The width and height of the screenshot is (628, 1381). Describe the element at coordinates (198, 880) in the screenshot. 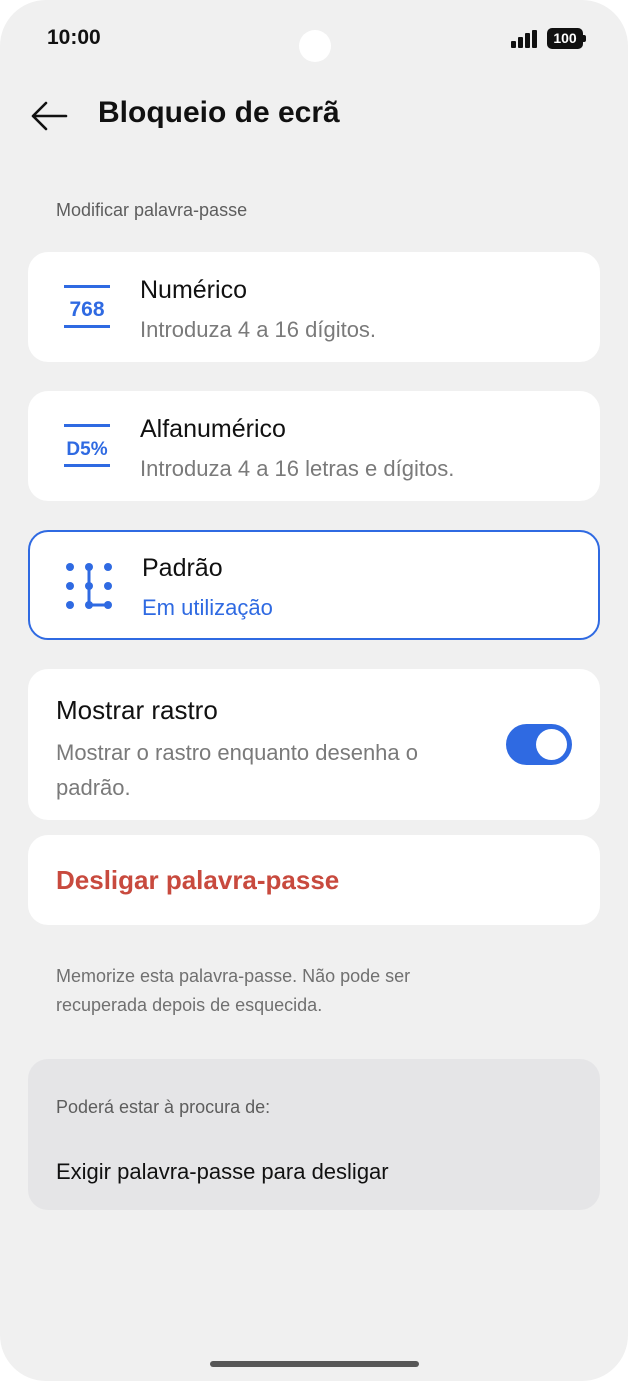

I see `disable-password-label: Desligar palavra-passe` at that location.